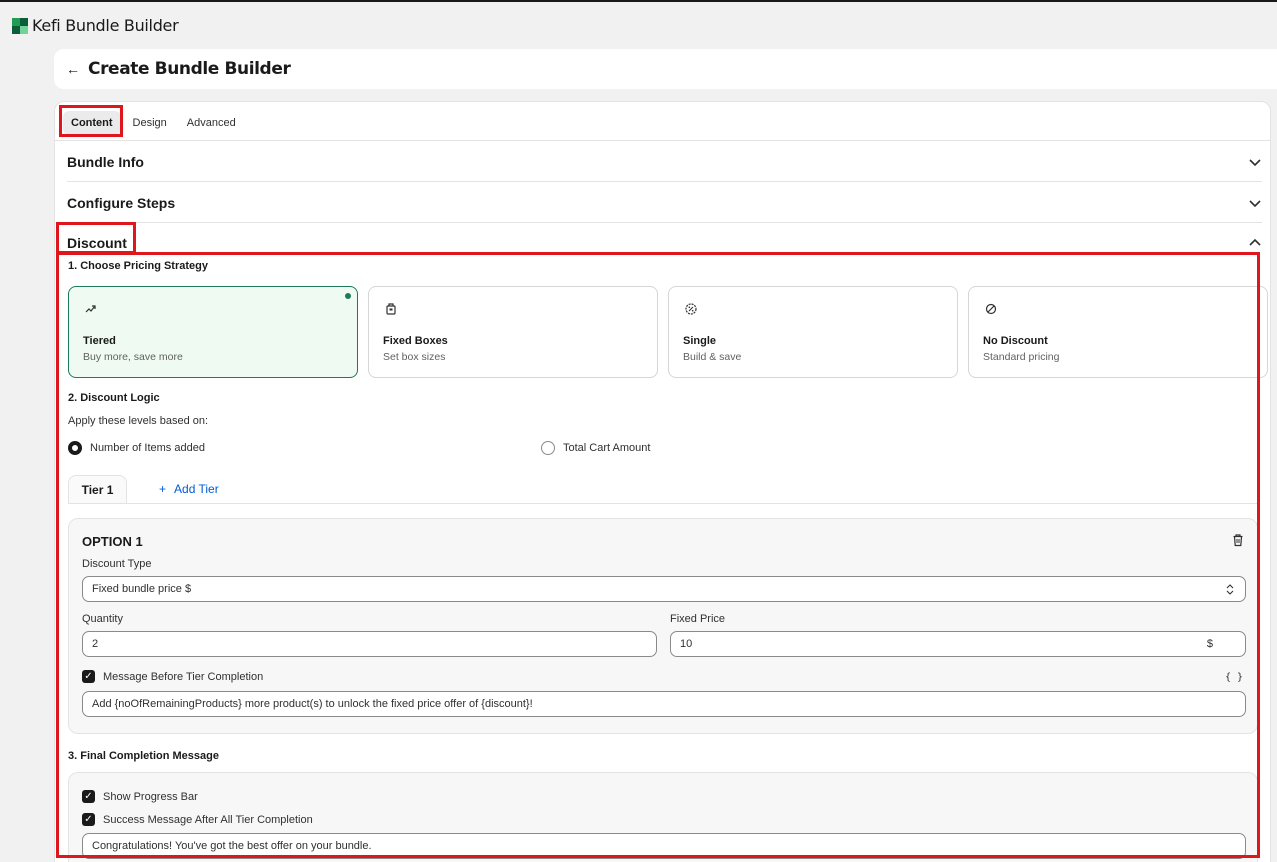  What do you see at coordinates (691, 309) in the screenshot?
I see `badge-percent-icon` at bounding box center [691, 309].